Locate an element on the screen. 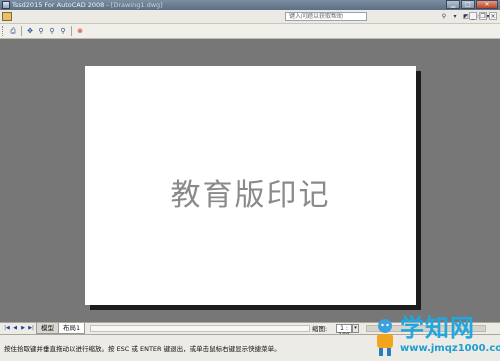 Image resolution: width=500 pixels, height=361 pixels. logo-name: 学知网 is located at coordinates (437, 328).